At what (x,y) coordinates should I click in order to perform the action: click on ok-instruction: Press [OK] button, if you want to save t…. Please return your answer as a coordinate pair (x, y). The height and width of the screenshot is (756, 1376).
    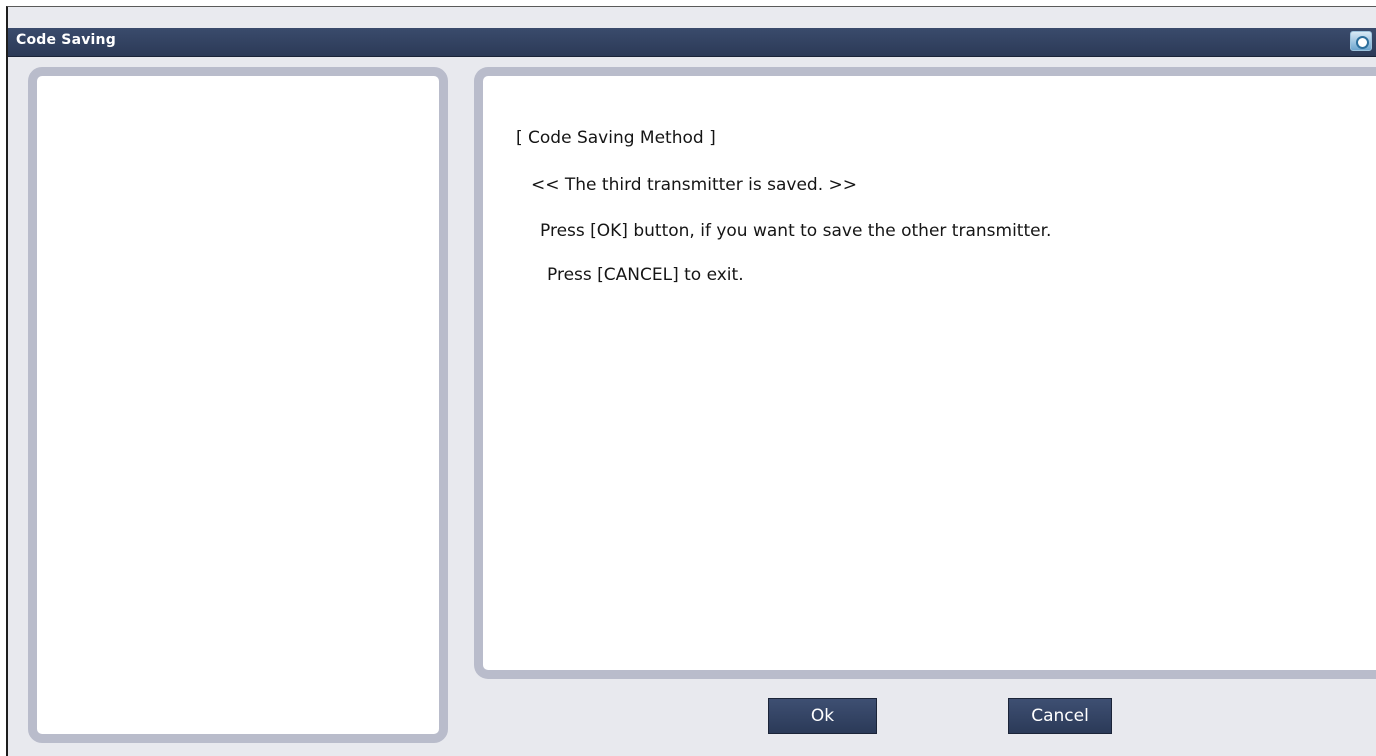
    Looking at the image, I should click on (796, 231).